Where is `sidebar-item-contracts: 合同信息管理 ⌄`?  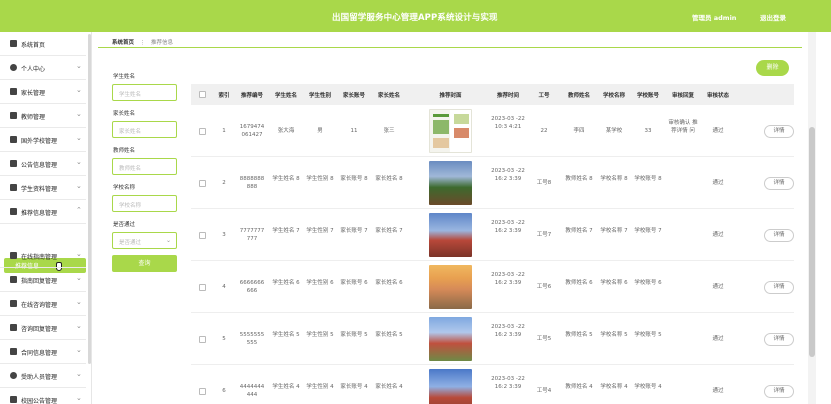 sidebar-item-contracts: 合同信息管理 ⌄ is located at coordinates (43, 352).